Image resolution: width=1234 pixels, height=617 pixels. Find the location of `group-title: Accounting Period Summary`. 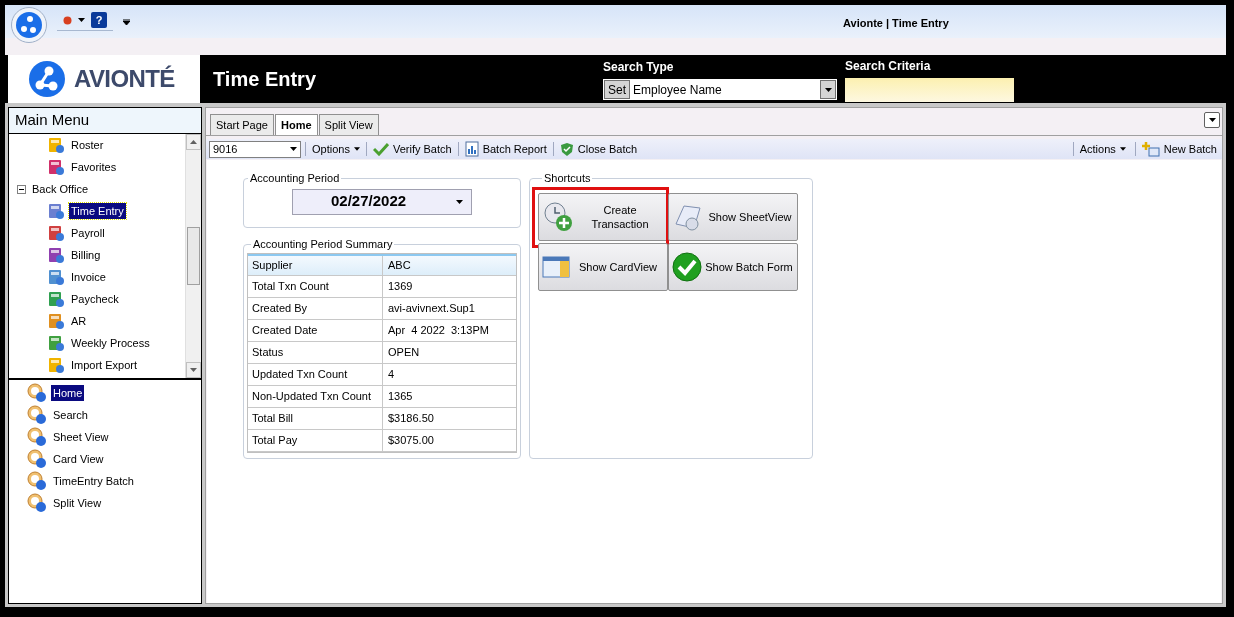

group-title: Accounting Period Summary is located at coordinates (323, 244).